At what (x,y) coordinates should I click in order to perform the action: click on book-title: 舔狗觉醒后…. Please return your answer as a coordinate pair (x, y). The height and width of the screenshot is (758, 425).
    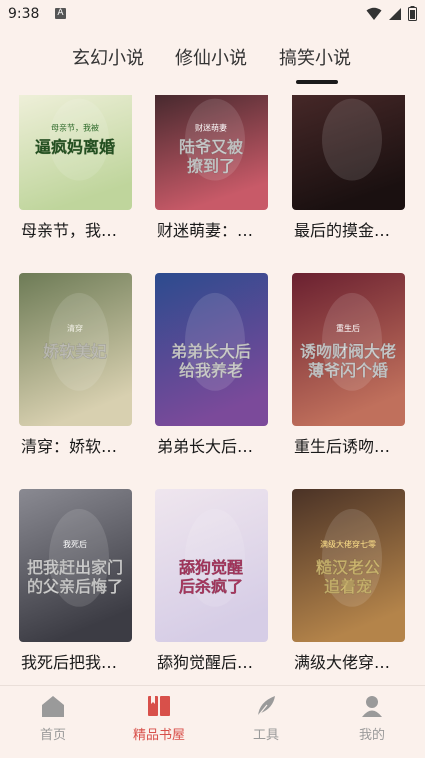
    Looking at the image, I should click on (205, 662).